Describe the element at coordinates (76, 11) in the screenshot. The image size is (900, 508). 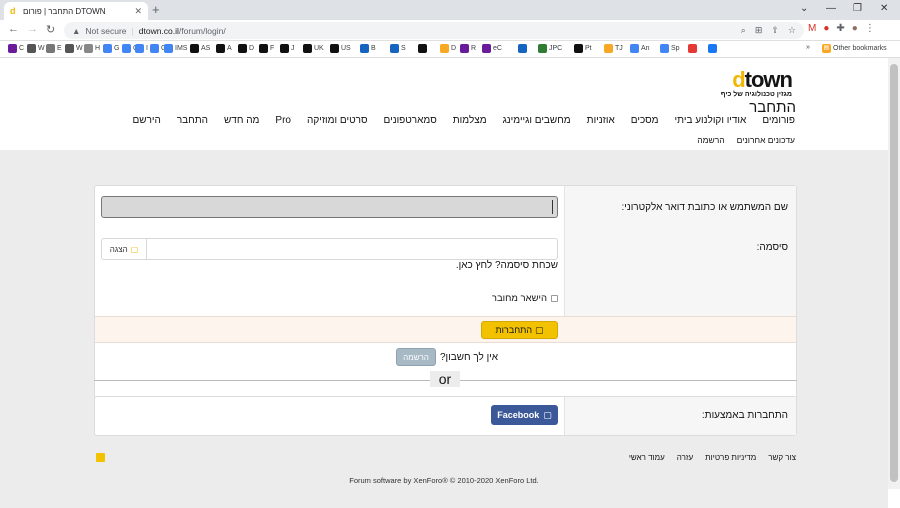
I see `browser-tab: d התחבר | פורום DTOWN ✕` at that location.